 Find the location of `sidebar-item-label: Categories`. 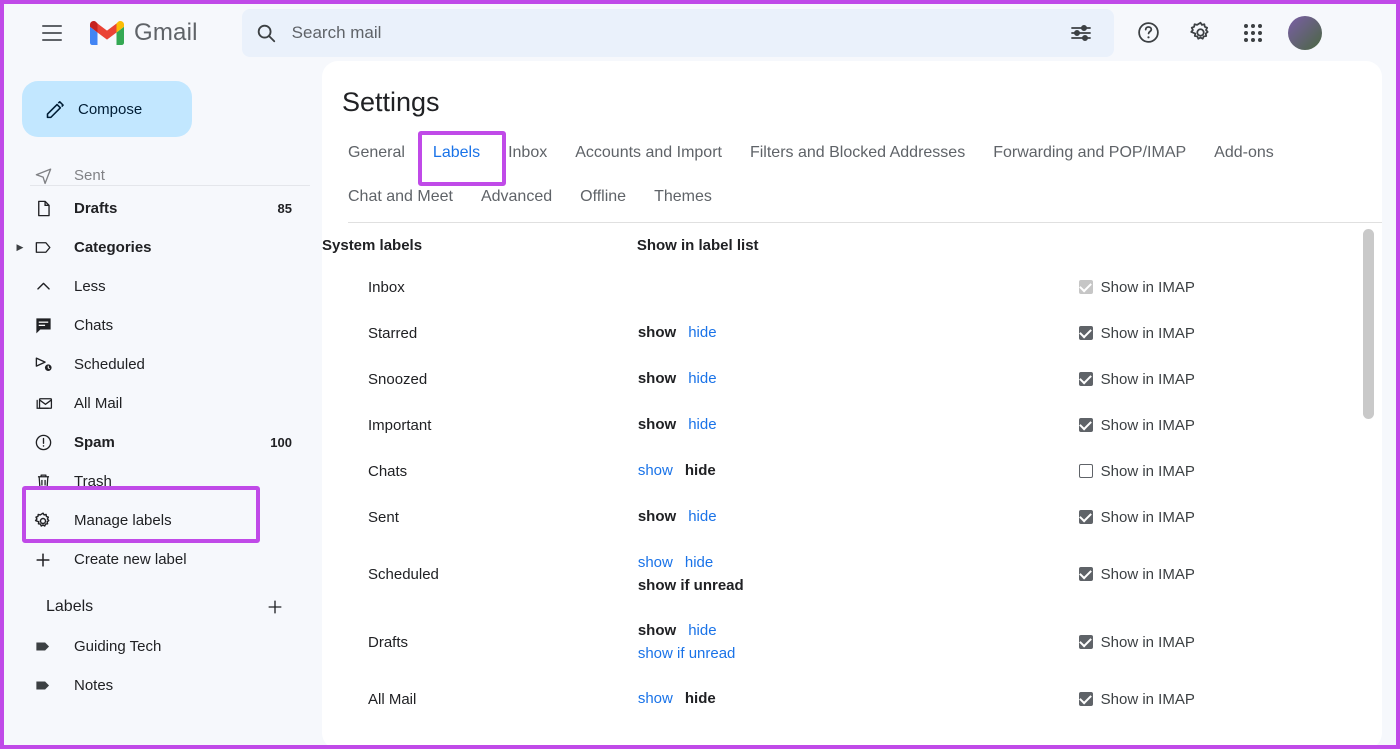

sidebar-item-label: Categories is located at coordinates (113, 247).